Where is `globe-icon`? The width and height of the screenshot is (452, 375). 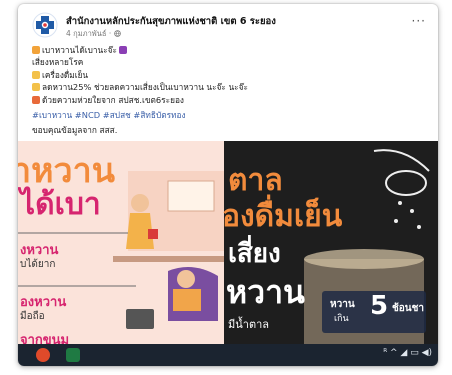 globe-icon is located at coordinates (117, 33).